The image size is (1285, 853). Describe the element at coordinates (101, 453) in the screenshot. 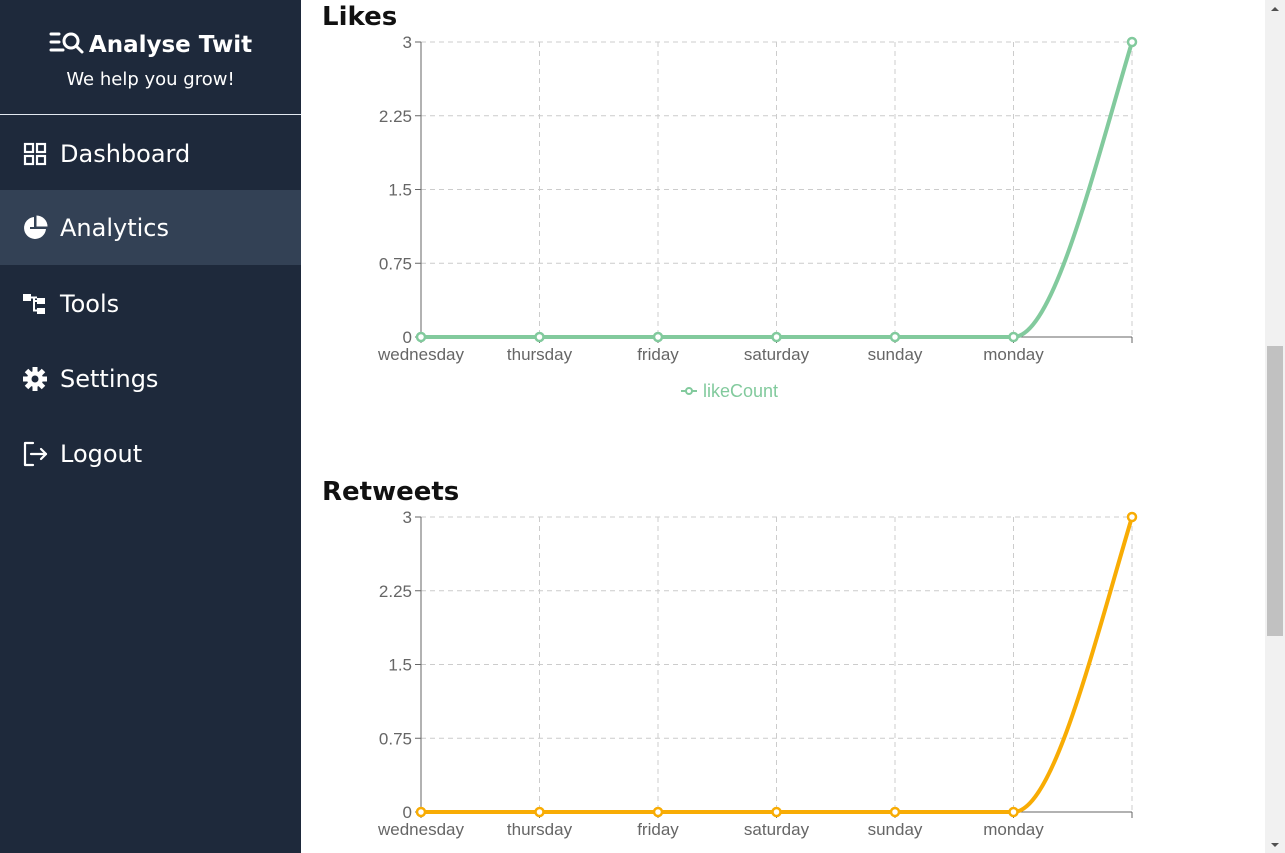

I see `sidebar-item-label: Logout` at that location.